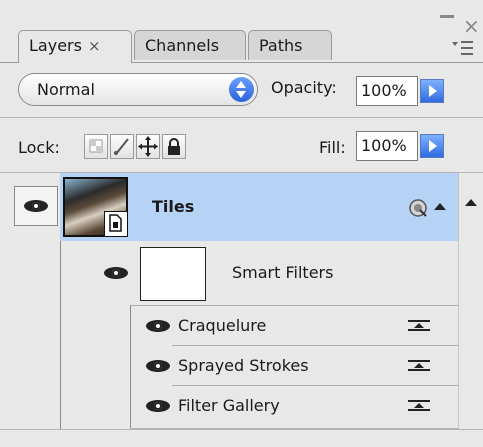  Describe the element at coordinates (418, 208) in the screenshot. I see `smart-filter-indicator-icon` at that location.